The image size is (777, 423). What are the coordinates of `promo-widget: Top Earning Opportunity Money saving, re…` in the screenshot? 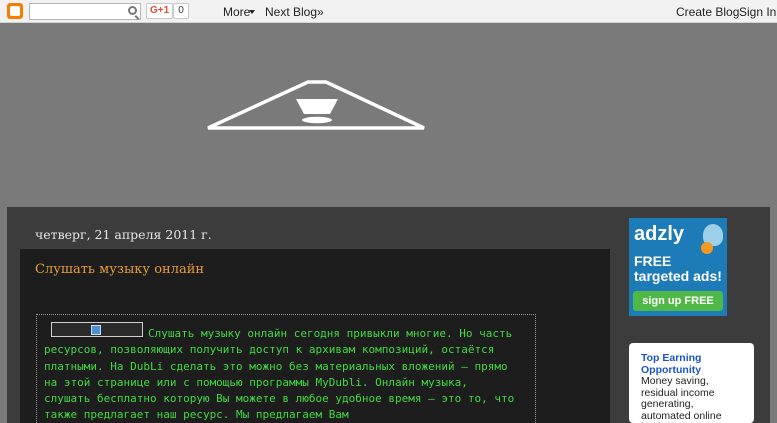 It's located at (691, 383).